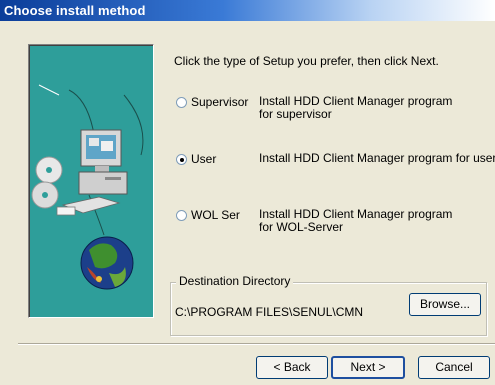 The height and width of the screenshot is (385, 495). What do you see at coordinates (219, 102) in the screenshot?
I see `option-label-supervisor: Supervisor` at bounding box center [219, 102].